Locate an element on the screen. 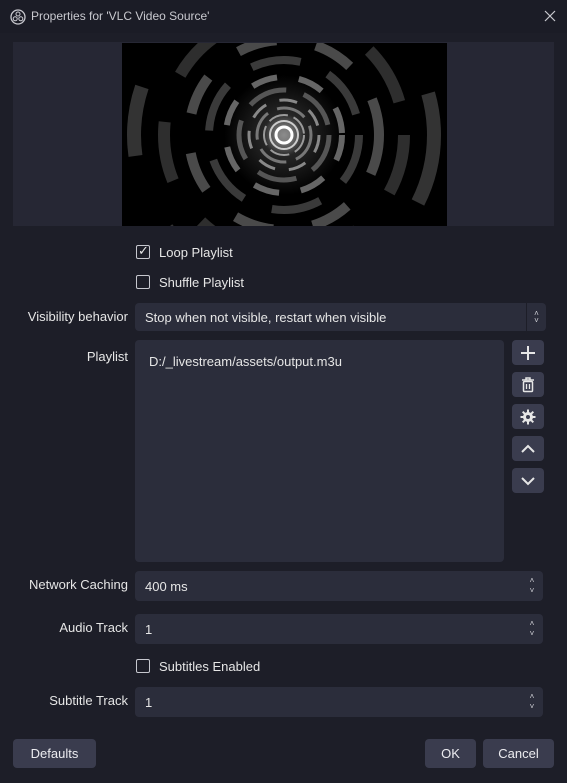 The image size is (567, 783). close-icon is located at coordinates (550, 16).